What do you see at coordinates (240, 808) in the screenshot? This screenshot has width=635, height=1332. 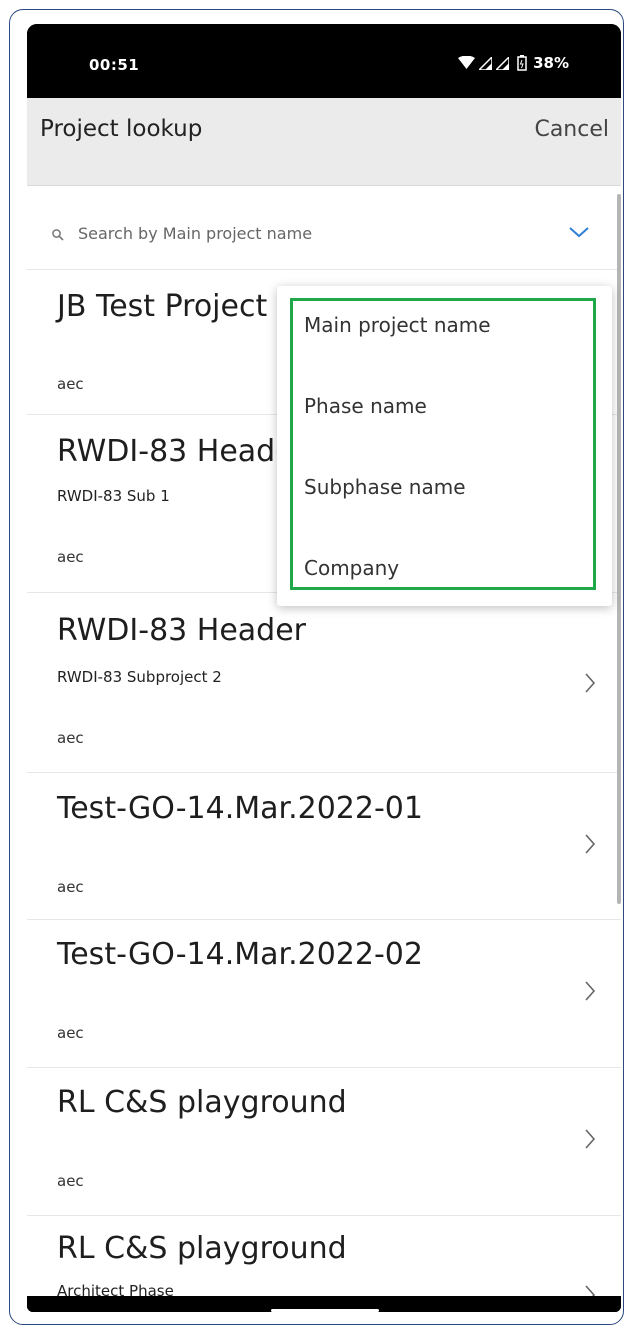 I see `project-title: Test-GO-14.Mar.2022-01` at bounding box center [240, 808].